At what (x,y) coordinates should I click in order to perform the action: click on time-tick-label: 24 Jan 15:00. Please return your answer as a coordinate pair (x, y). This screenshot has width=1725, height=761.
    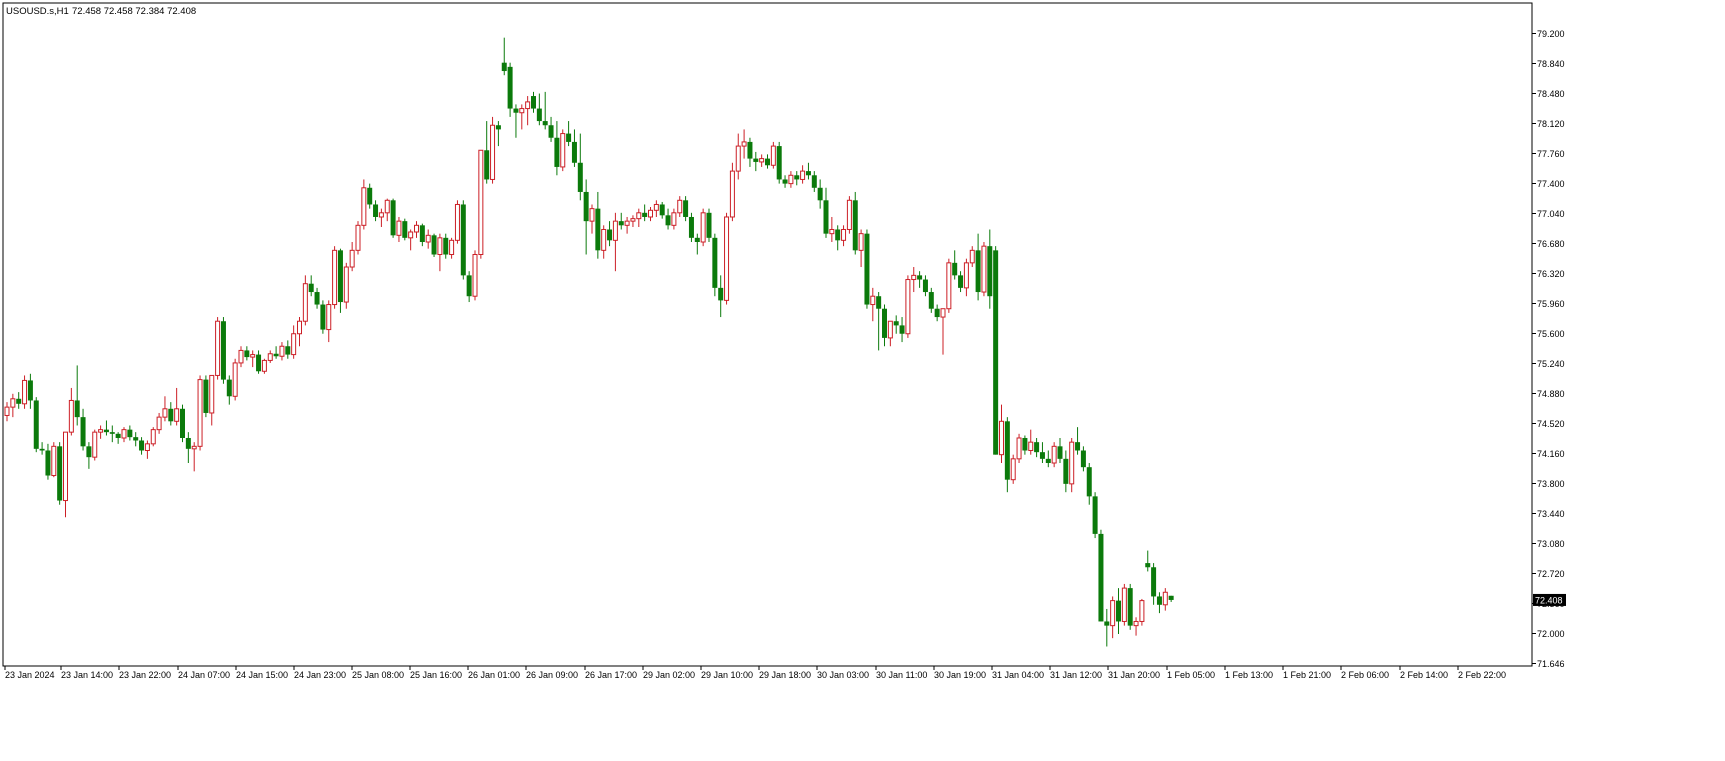
    Looking at the image, I should click on (262, 675).